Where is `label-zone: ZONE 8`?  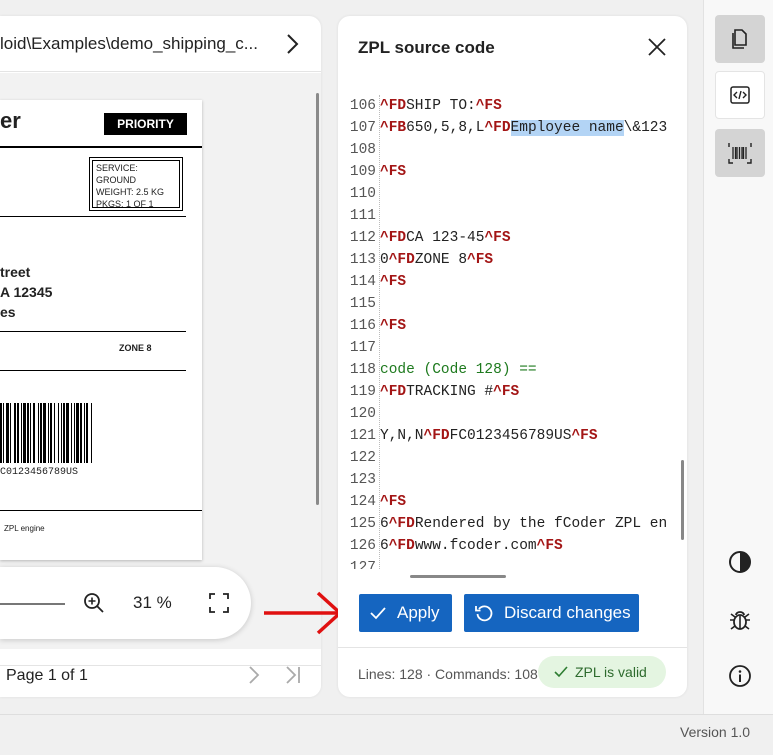
label-zone: ZONE 8 is located at coordinates (135, 348).